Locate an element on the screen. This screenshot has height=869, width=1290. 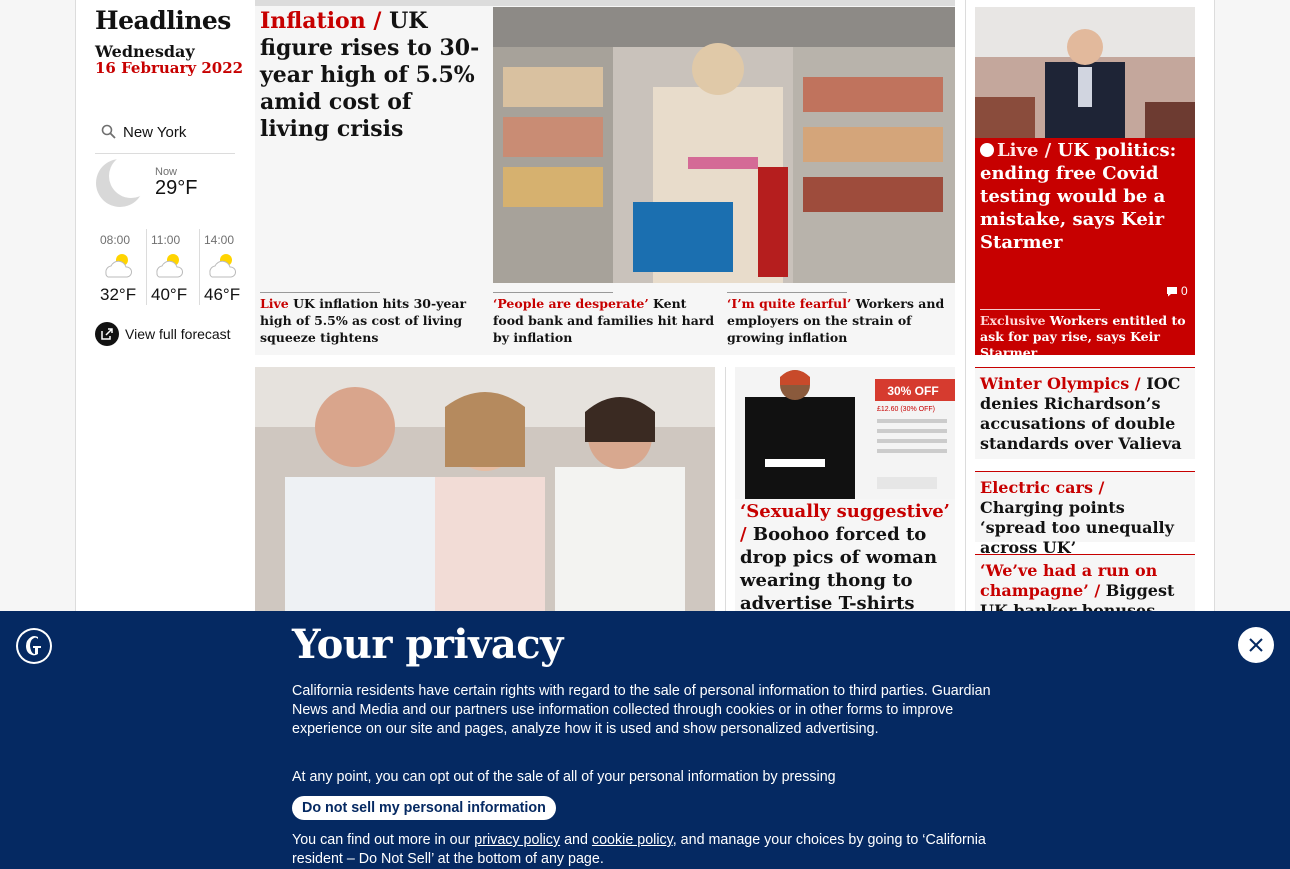
privacy-title: Your privacy is located at coordinates (427, 644).